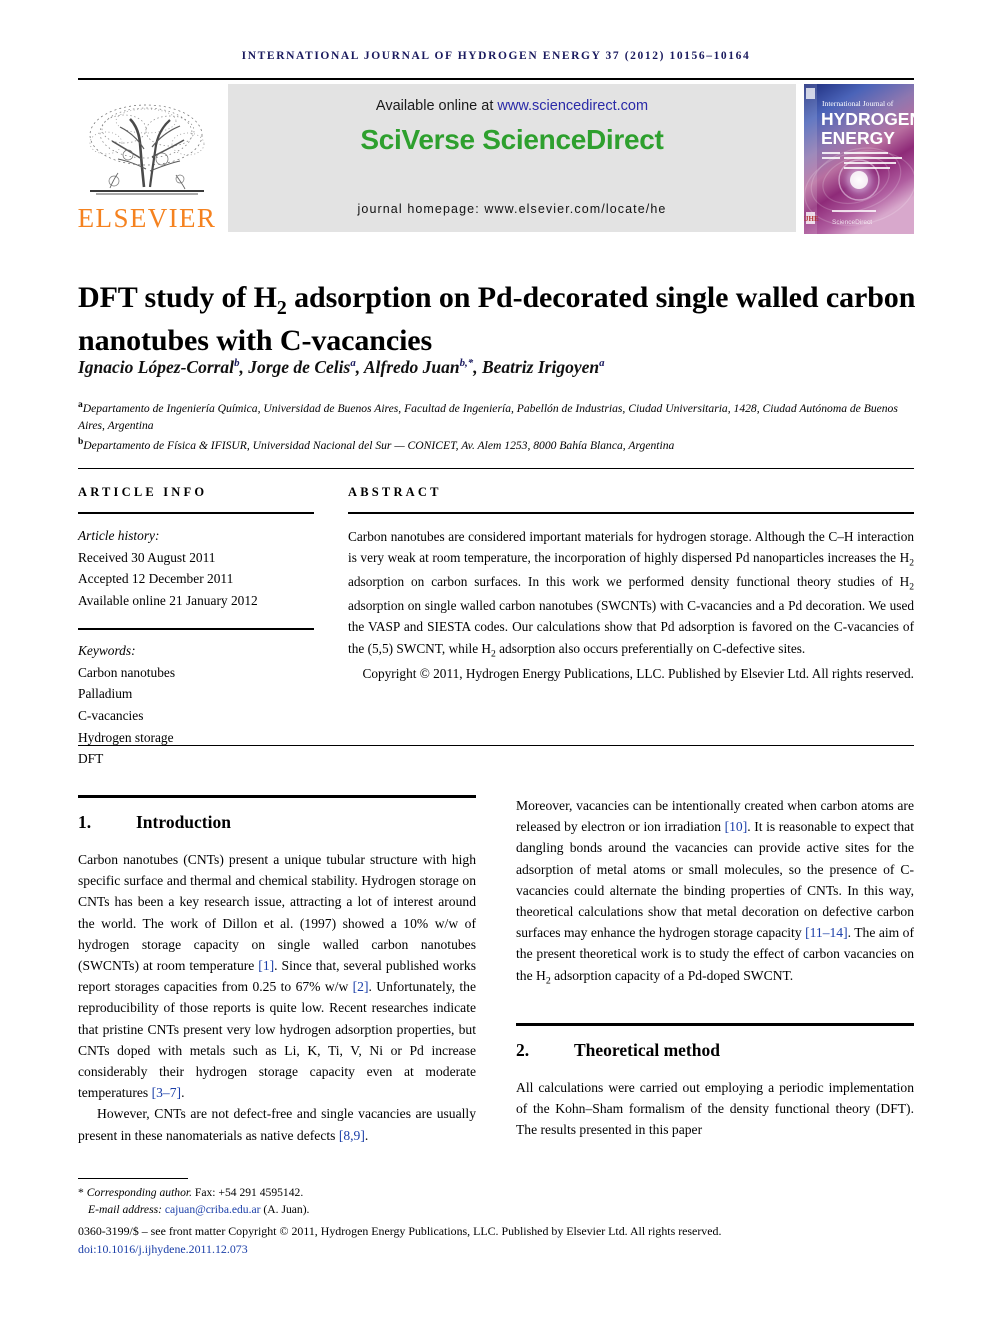  I want to click on elsevier-logo-block: ELSEVIER, so click(147, 160).